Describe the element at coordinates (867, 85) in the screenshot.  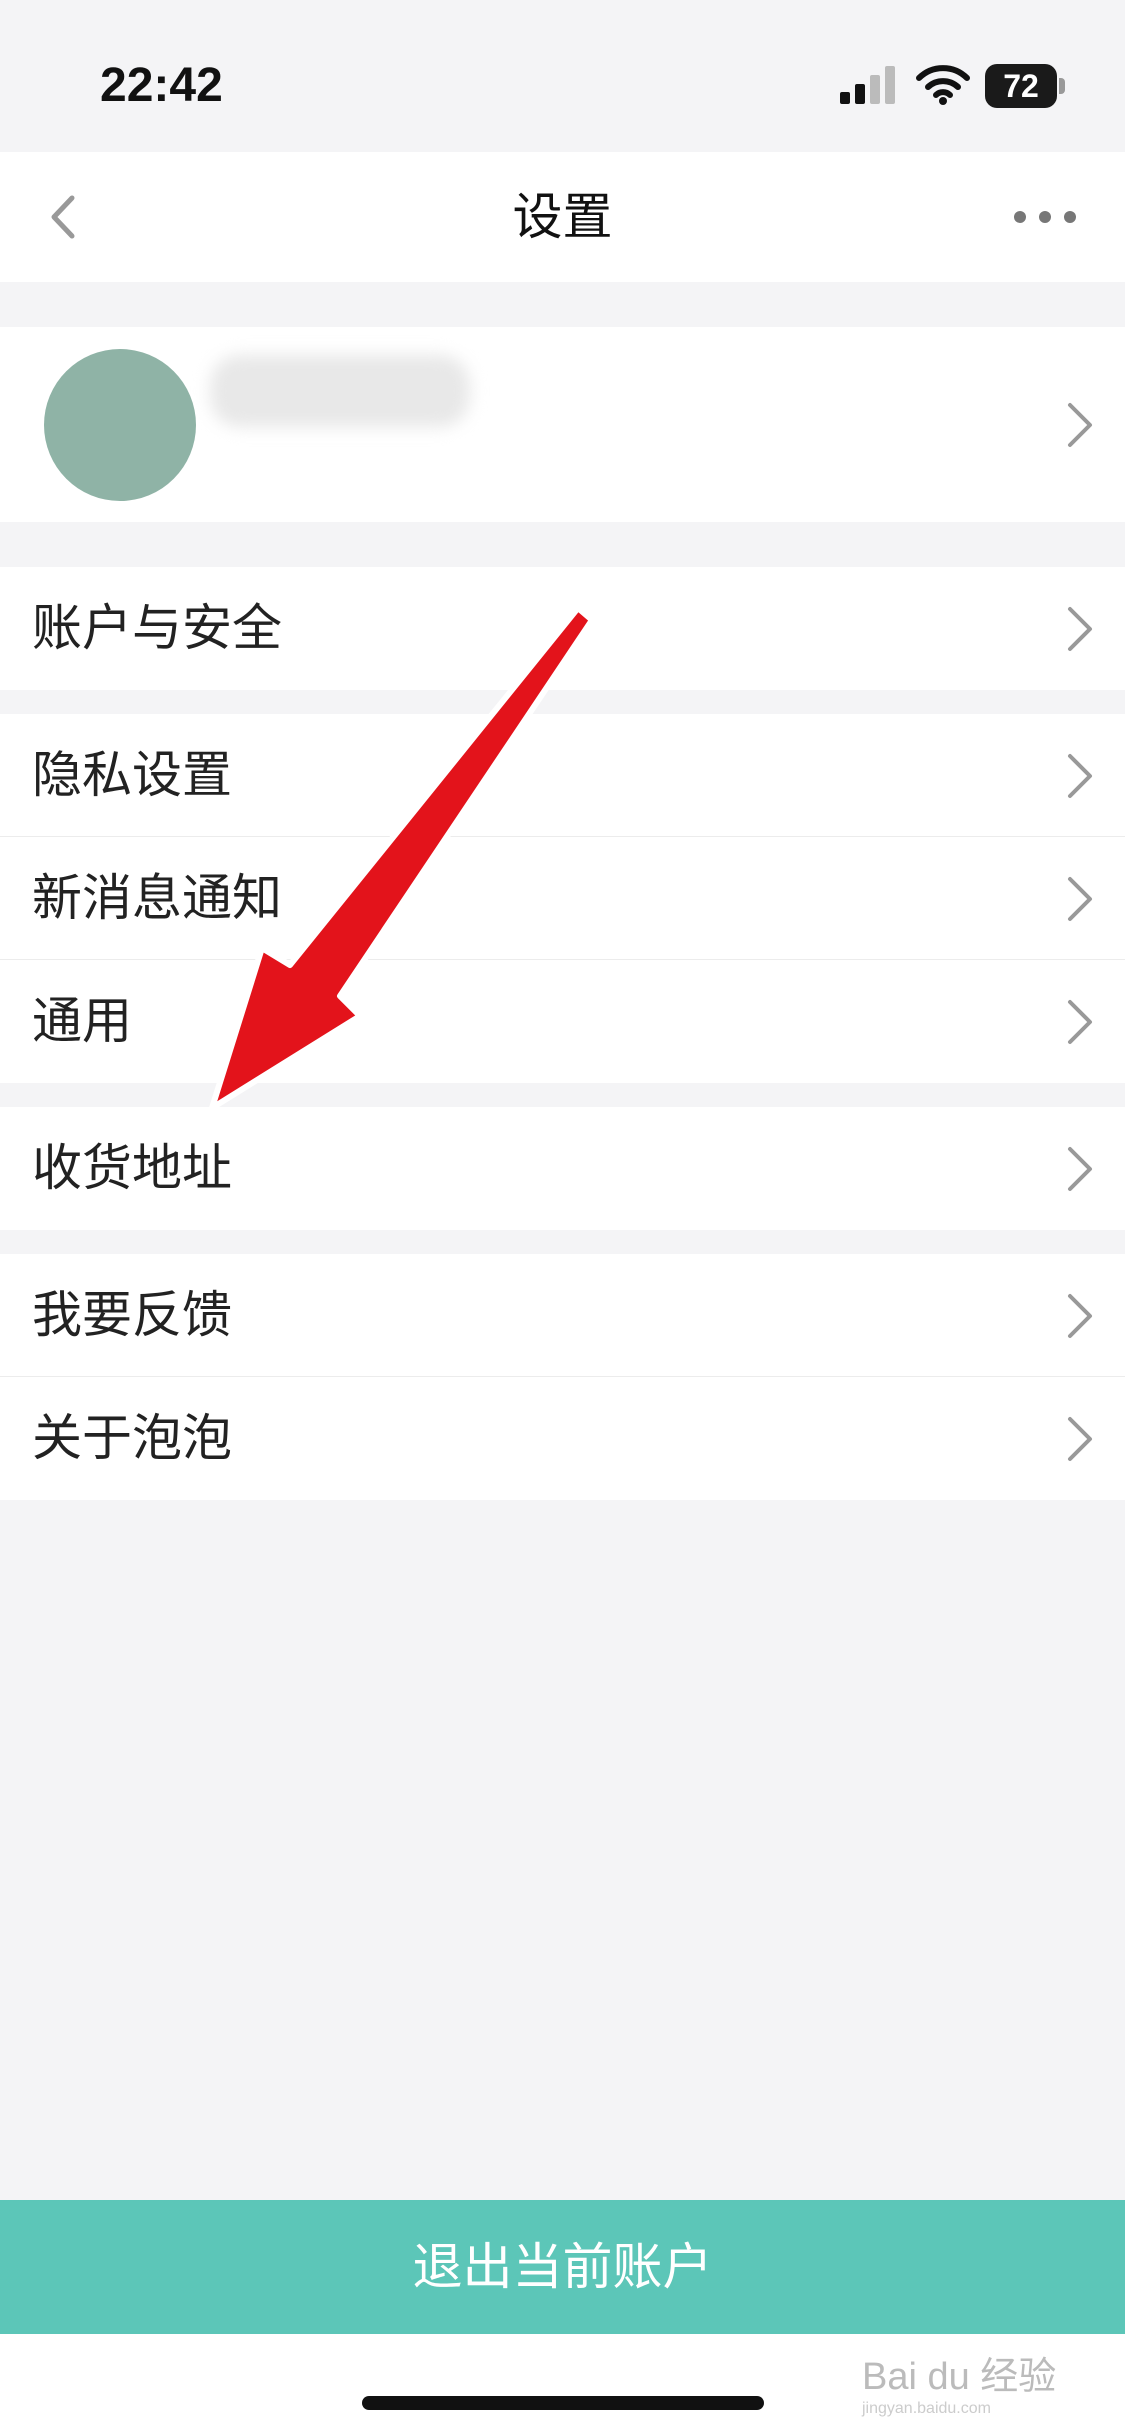
I see `cellular-signal-icon` at that location.